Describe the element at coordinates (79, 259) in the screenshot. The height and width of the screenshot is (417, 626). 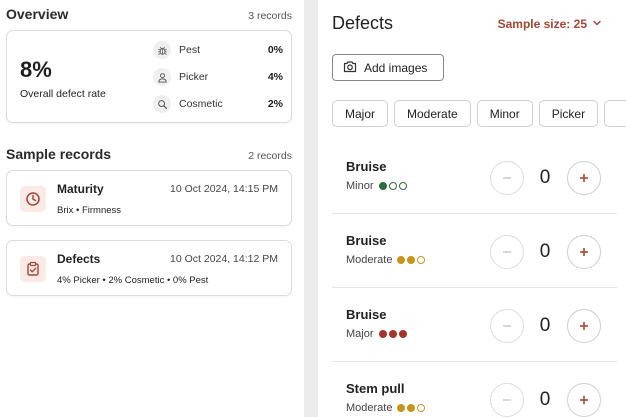
I see `record-title: Defects` at that location.